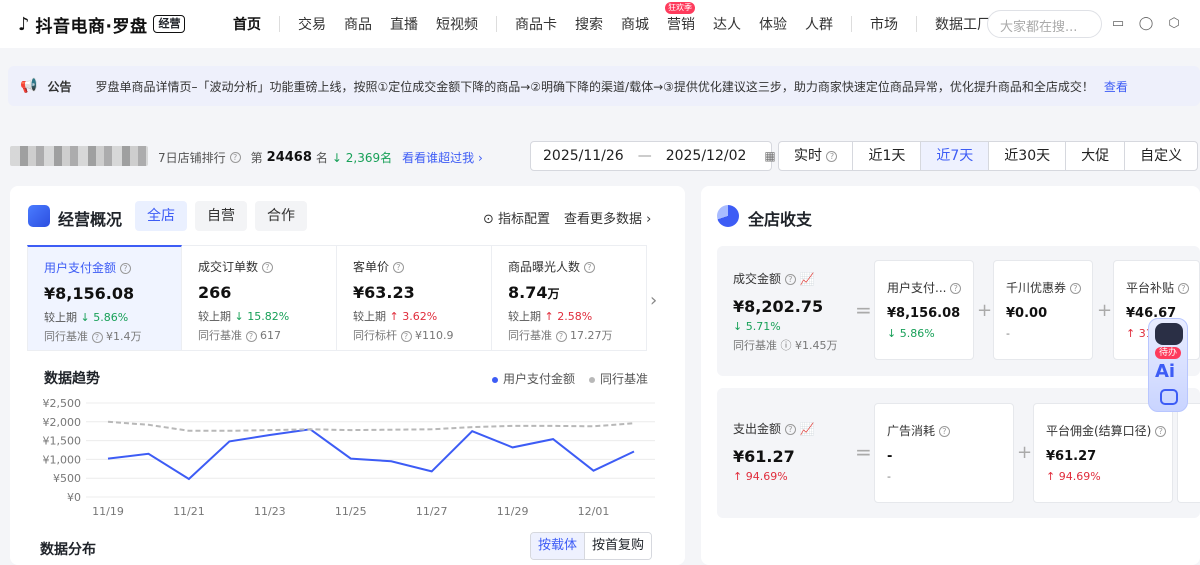 This screenshot has width=1200, height=565. What do you see at coordinates (727, 24) in the screenshot?
I see `nav-creator: 达人` at bounding box center [727, 24].